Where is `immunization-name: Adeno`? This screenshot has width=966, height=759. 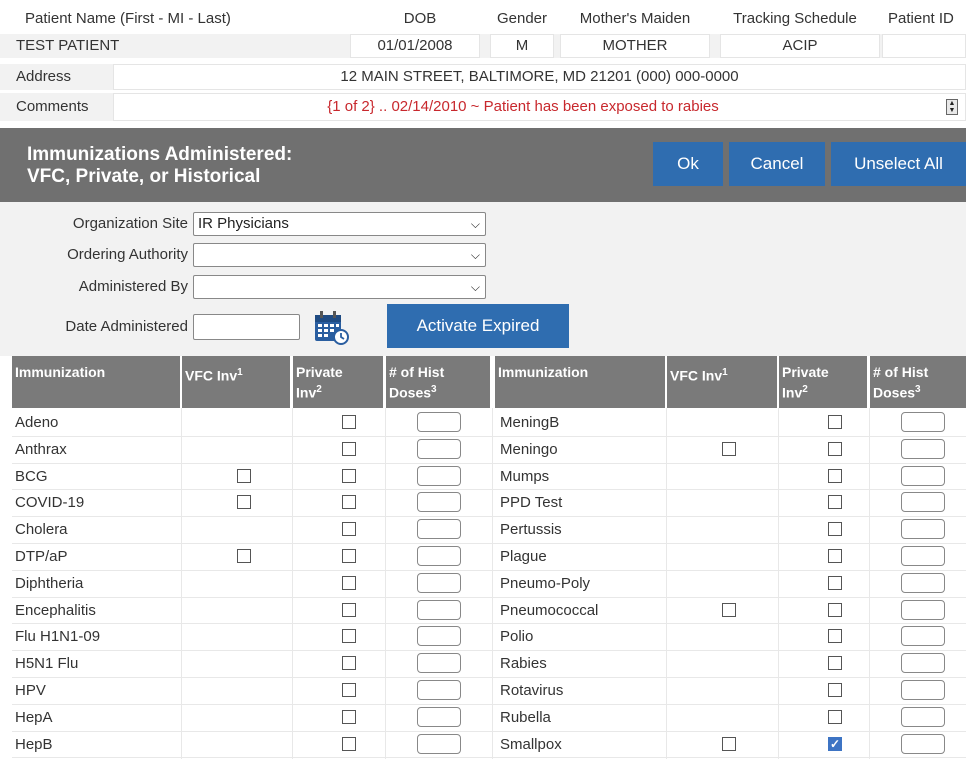
immunization-name: Adeno is located at coordinates (37, 422).